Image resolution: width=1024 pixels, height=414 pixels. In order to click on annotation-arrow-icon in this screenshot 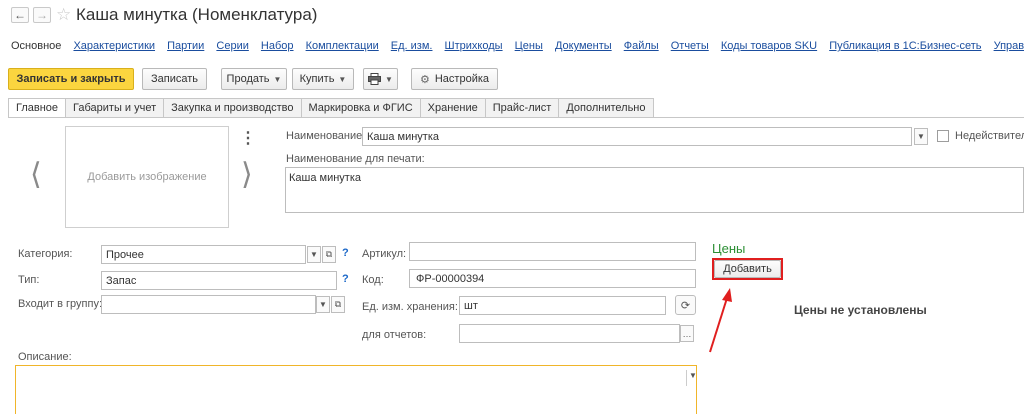, I will do `click(720, 320)`.